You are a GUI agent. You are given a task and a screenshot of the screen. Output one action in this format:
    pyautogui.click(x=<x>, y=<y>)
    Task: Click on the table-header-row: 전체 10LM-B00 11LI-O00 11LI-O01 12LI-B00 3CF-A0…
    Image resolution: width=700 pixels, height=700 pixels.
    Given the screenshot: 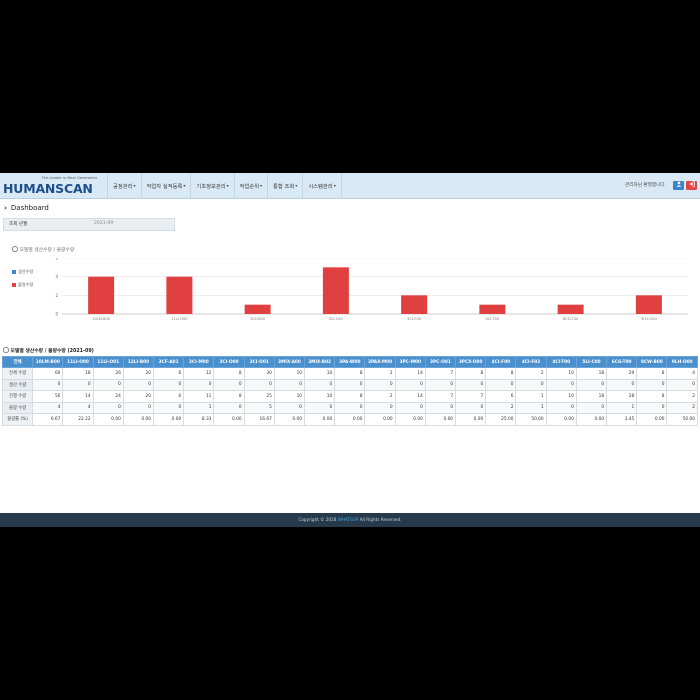 What is the action you would take?
    pyautogui.click(x=349, y=362)
    